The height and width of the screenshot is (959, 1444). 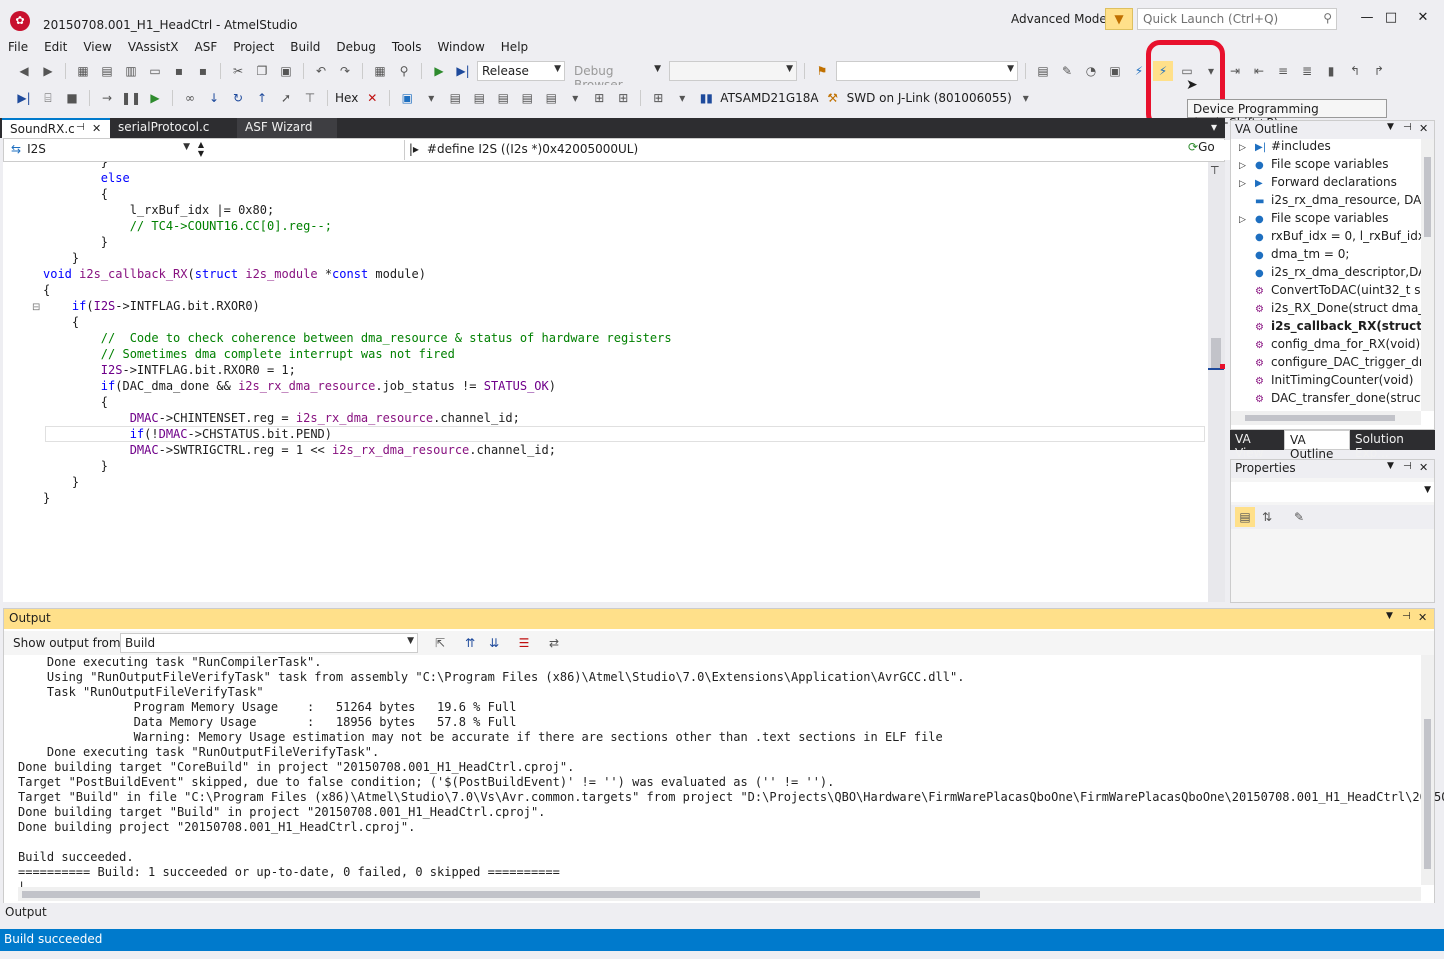 I want to click on tool-icon: ⚒, so click(x=833, y=98).